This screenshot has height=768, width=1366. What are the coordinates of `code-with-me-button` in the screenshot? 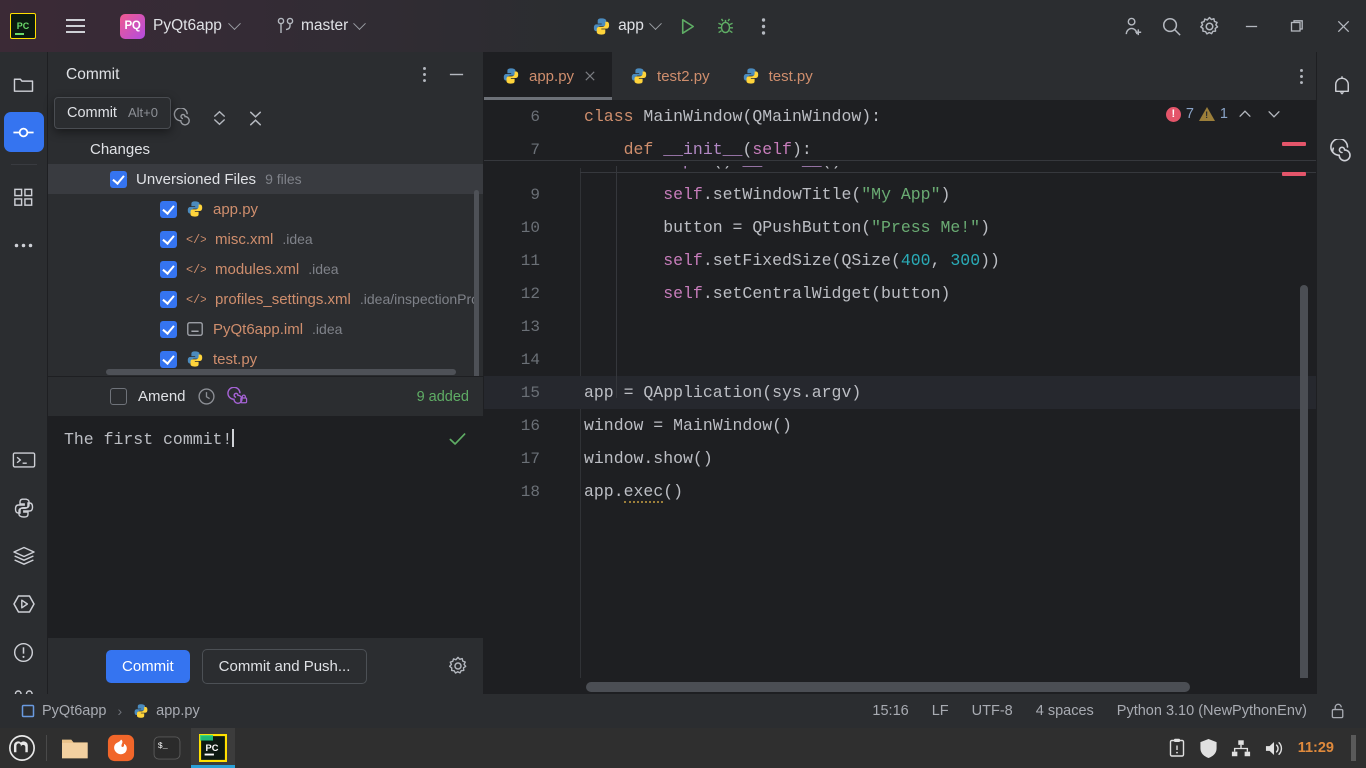 It's located at (1133, 26).